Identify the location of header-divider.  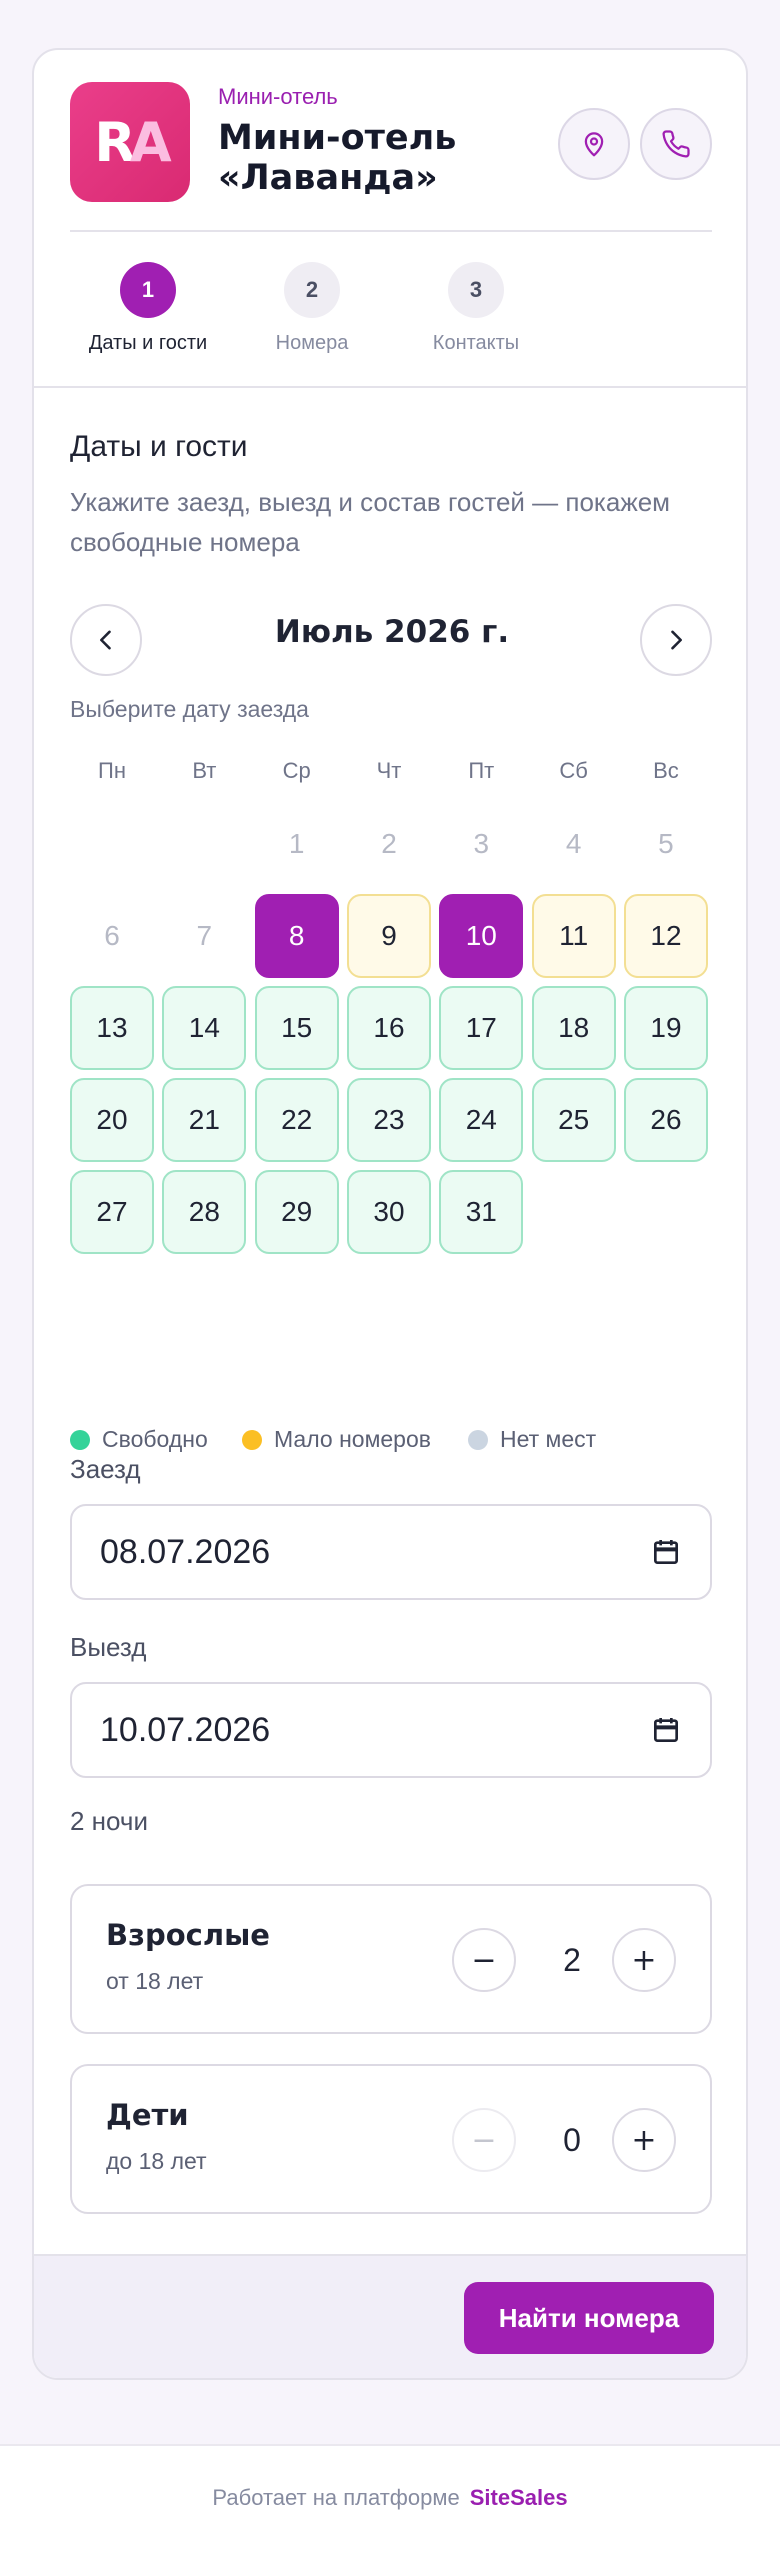
(391, 231).